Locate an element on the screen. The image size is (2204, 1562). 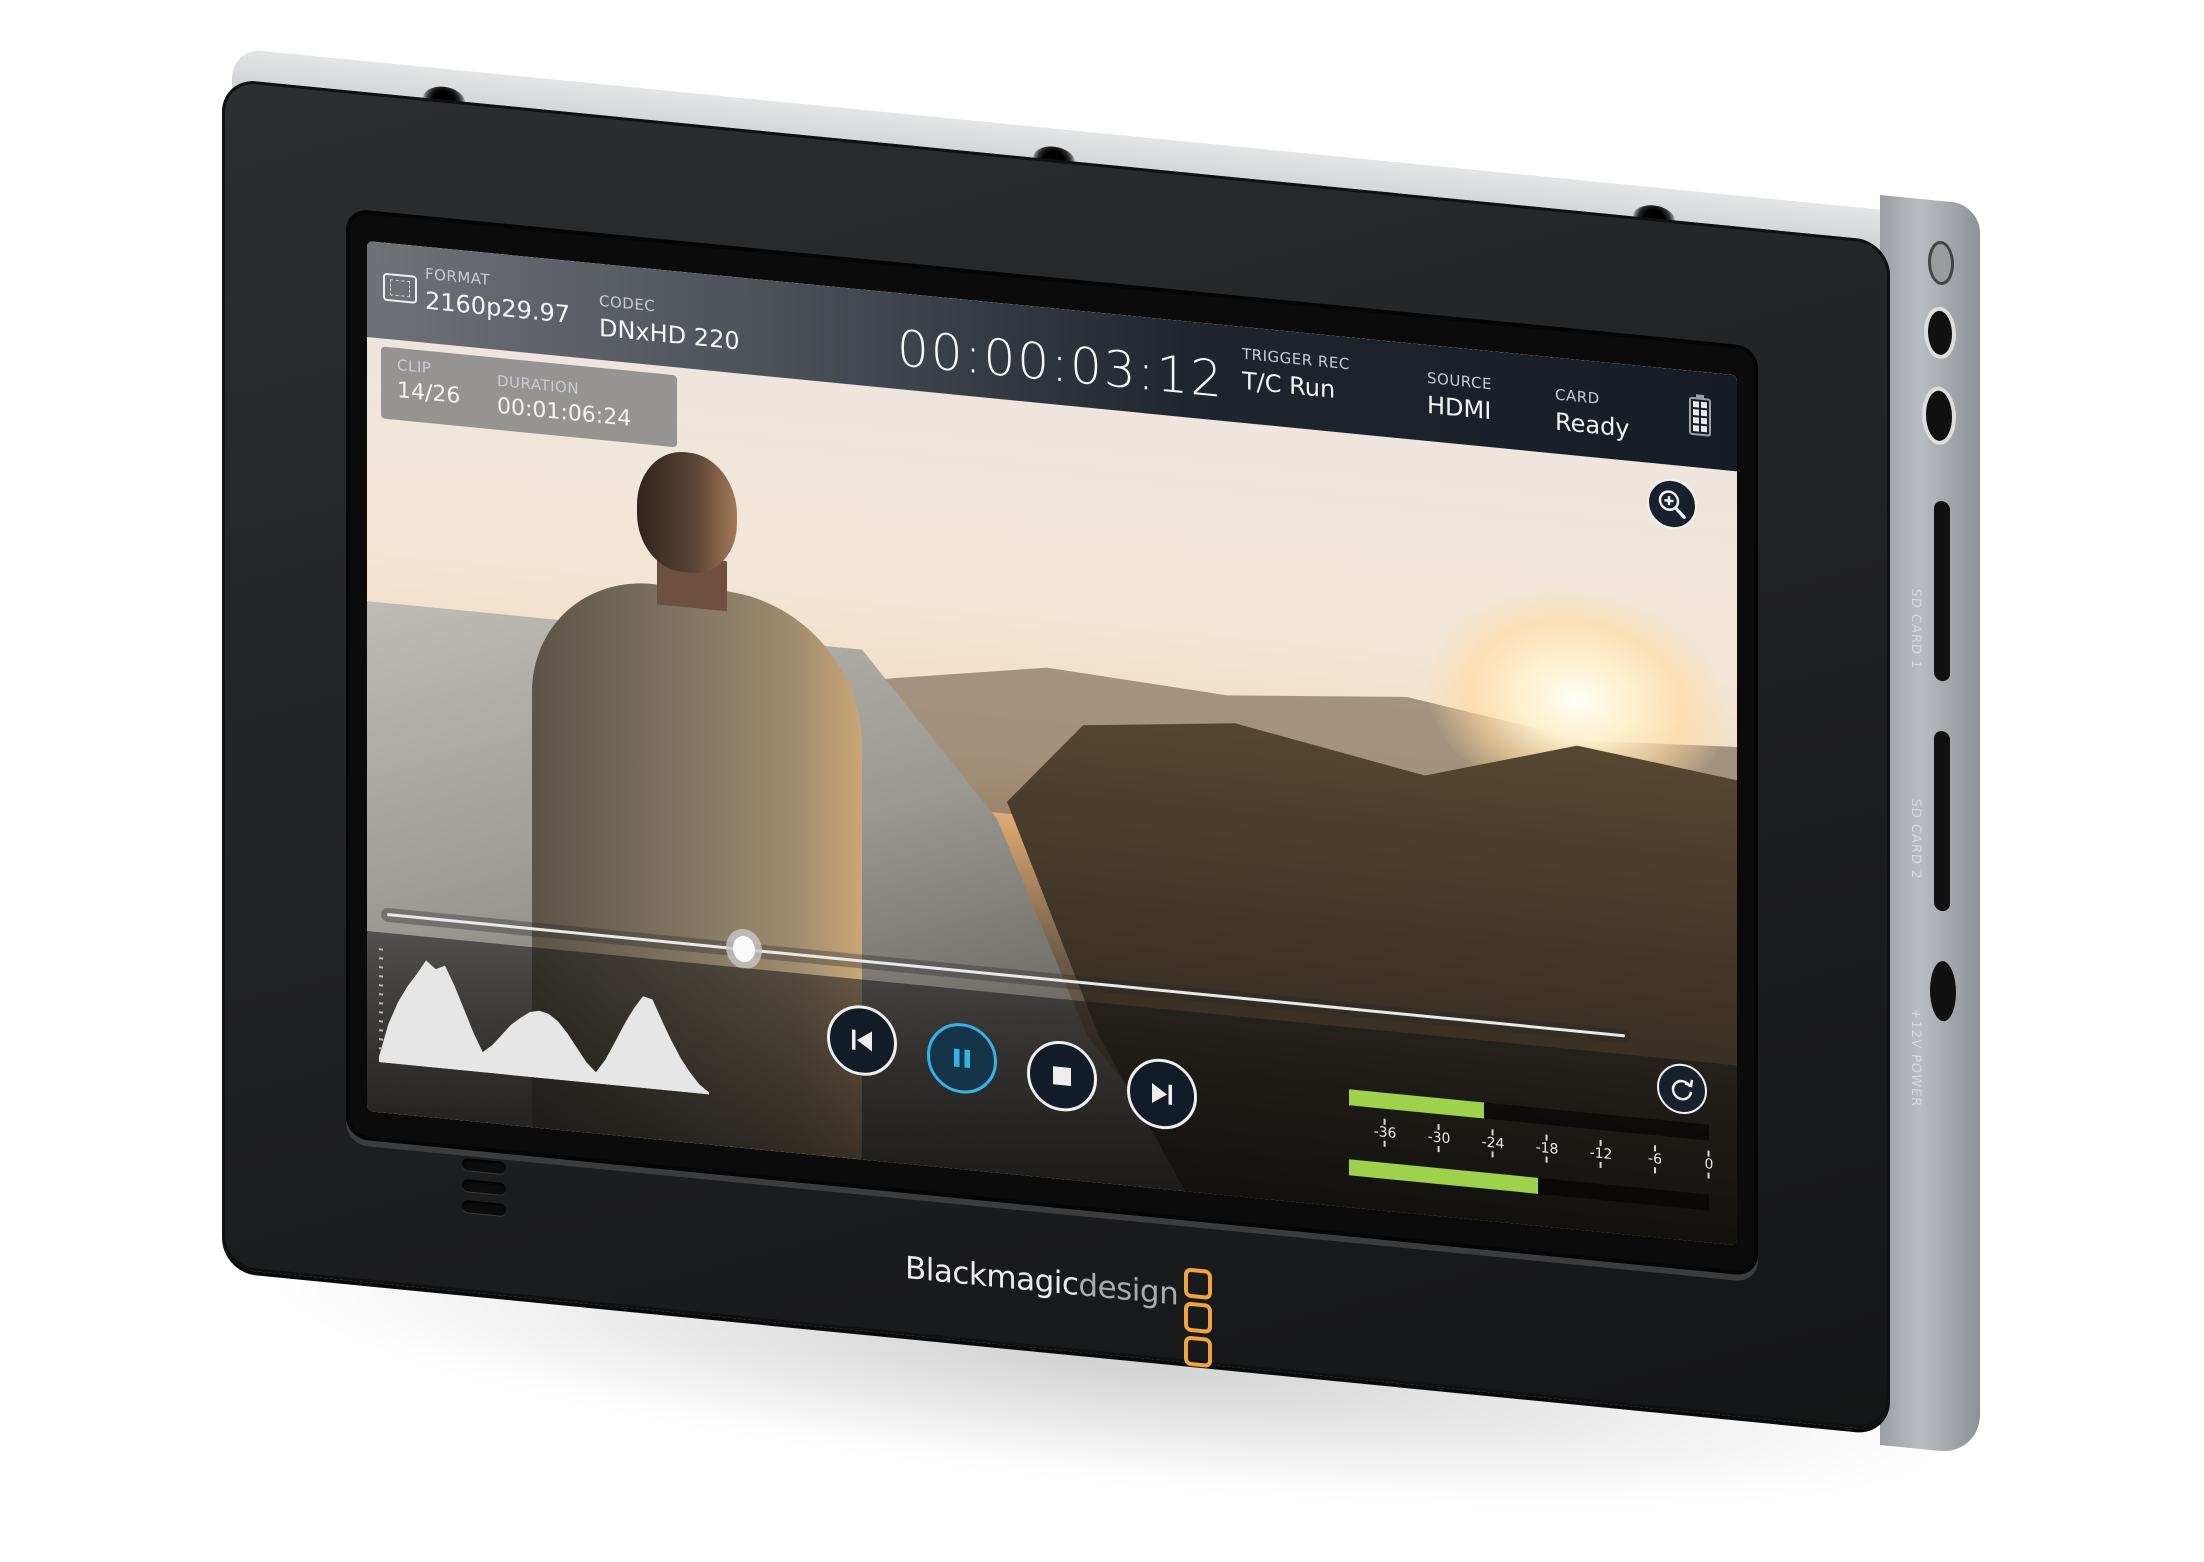
device-side-panel: SD CARD 1 SD CARD 2 +12V POWER is located at coordinates (1930, 825).